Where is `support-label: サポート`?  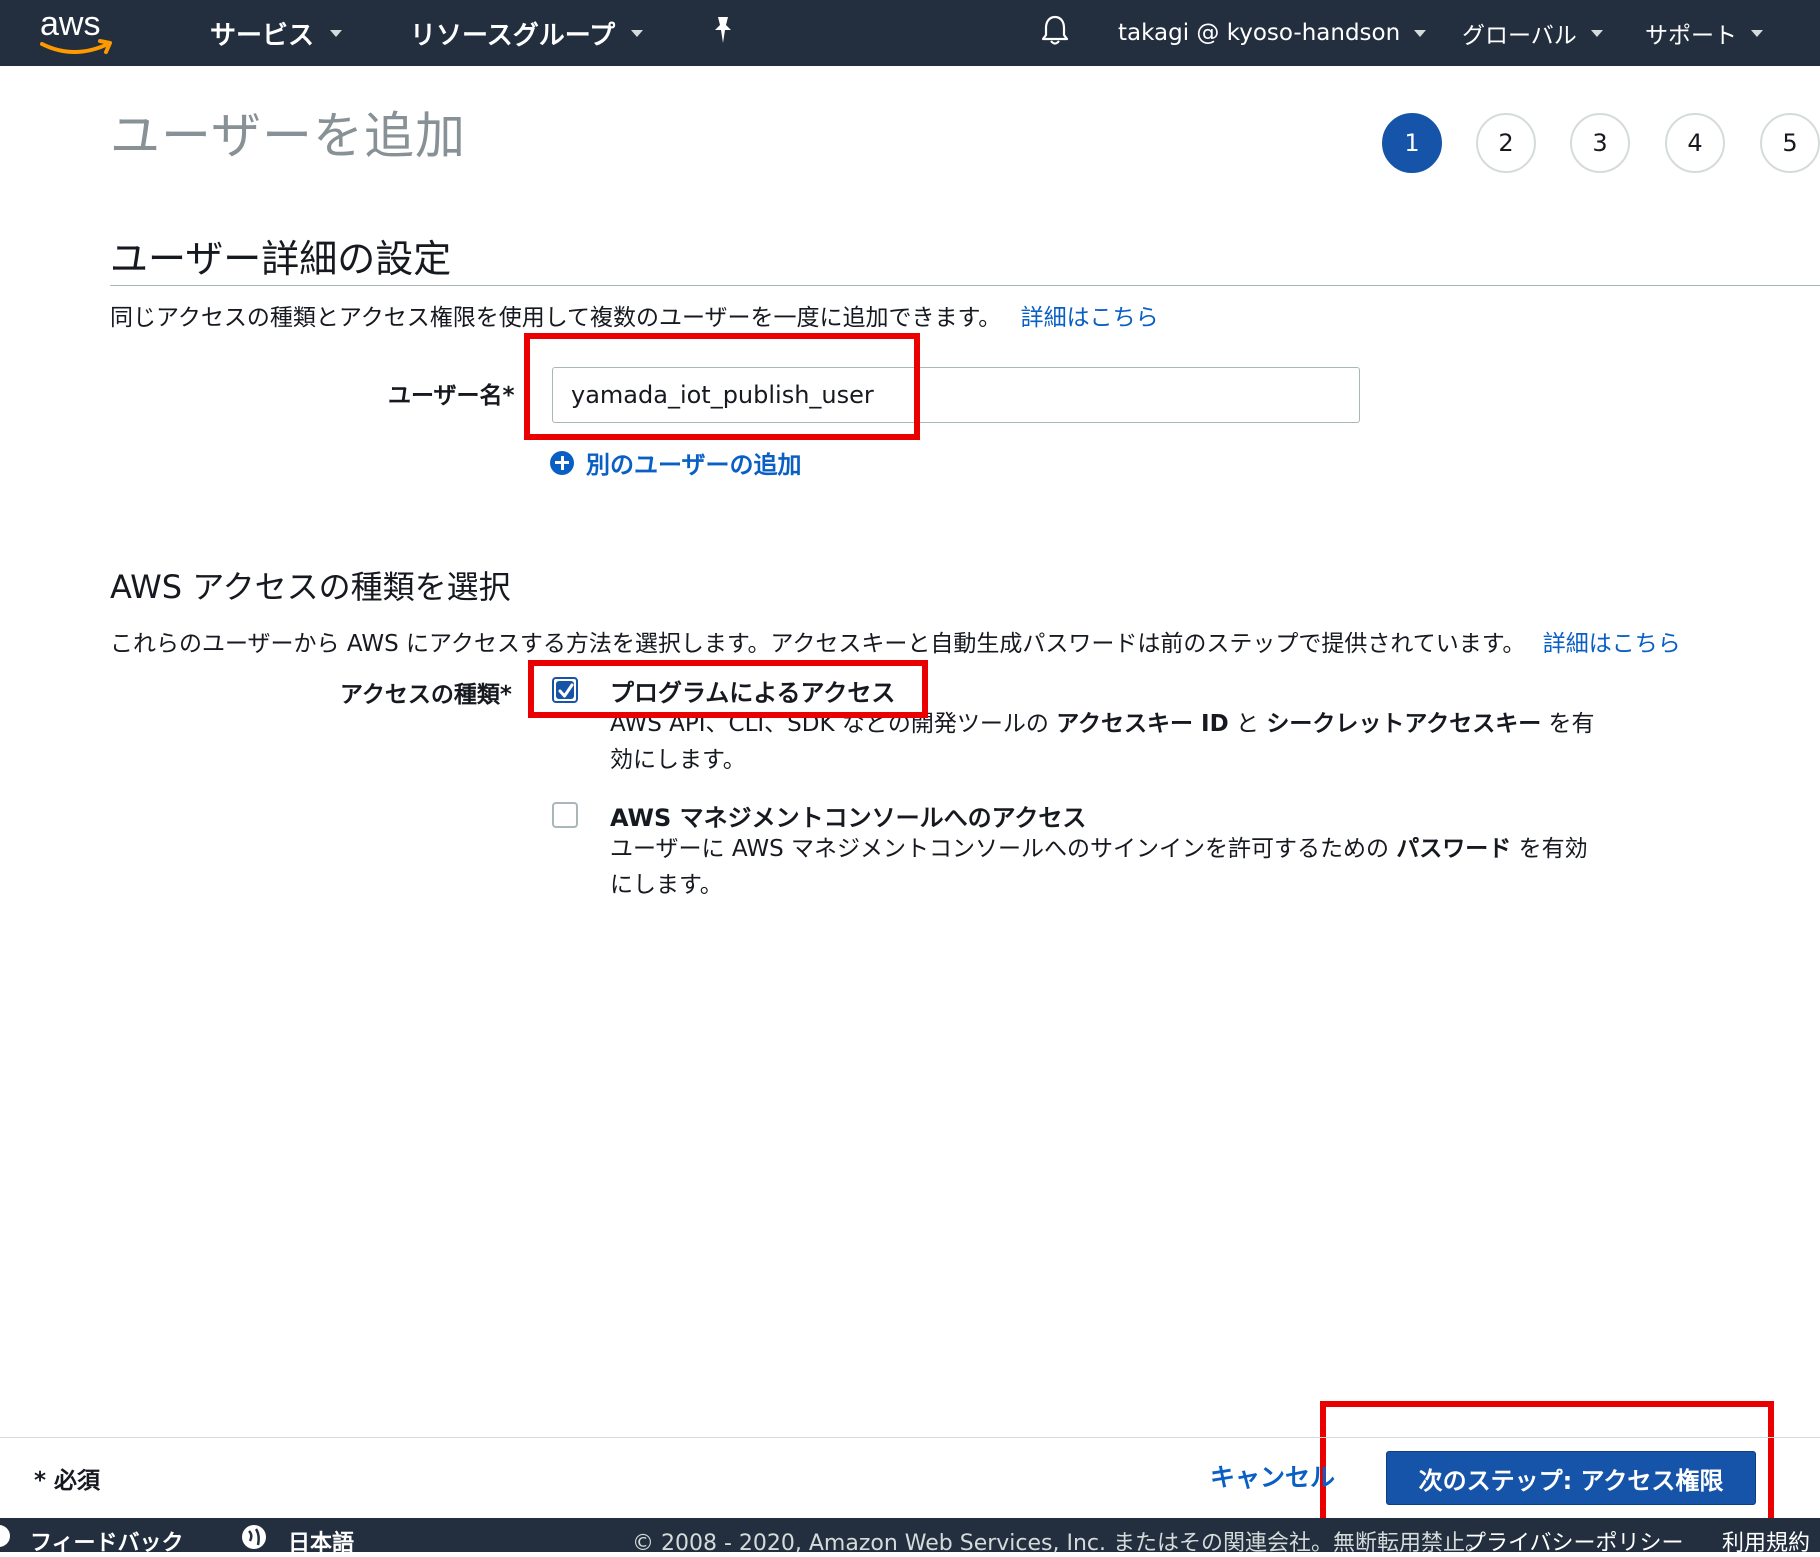 support-label: サポート is located at coordinates (1691, 36).